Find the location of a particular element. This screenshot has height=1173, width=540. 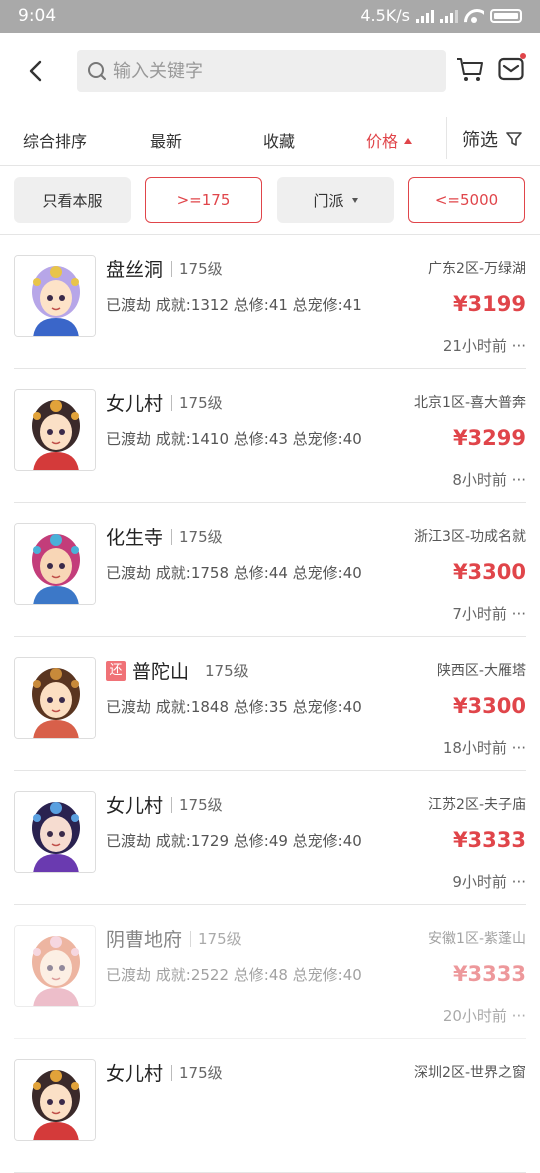

server-name: 北京1区-喜大普奔 is located at coordinates (470, 403).